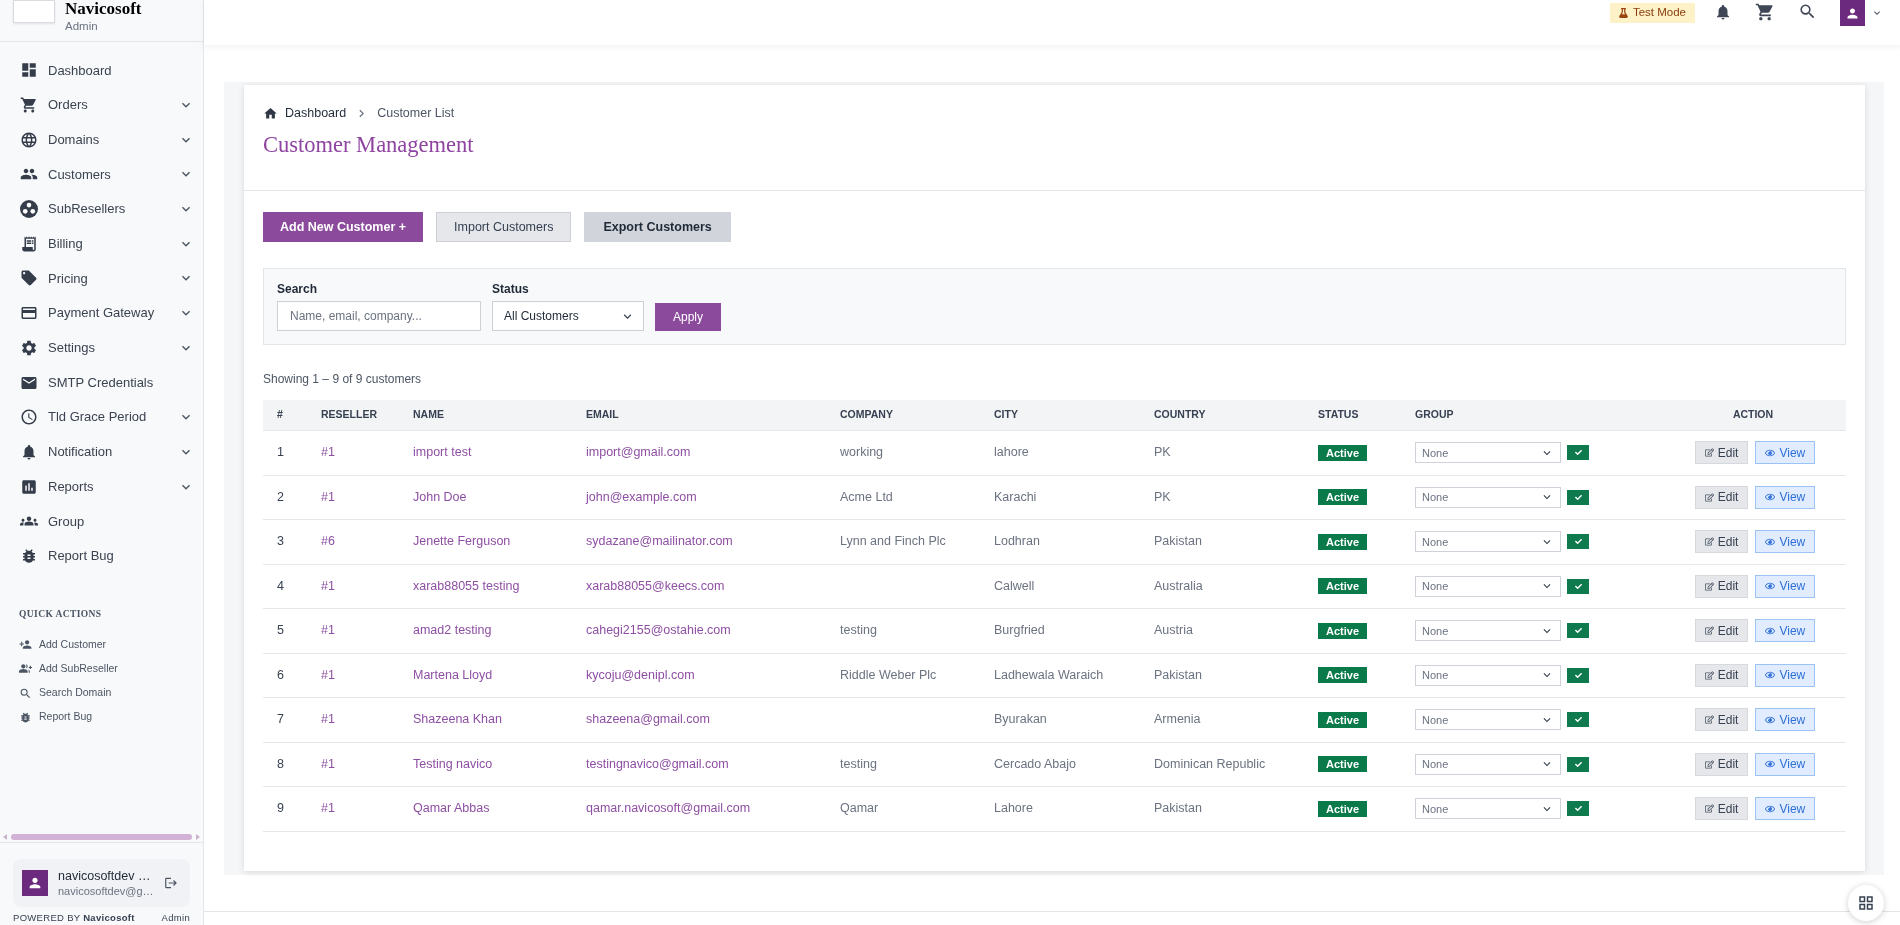  I want to click on sidebar-item: Payment Gateway, so click(101, 313).